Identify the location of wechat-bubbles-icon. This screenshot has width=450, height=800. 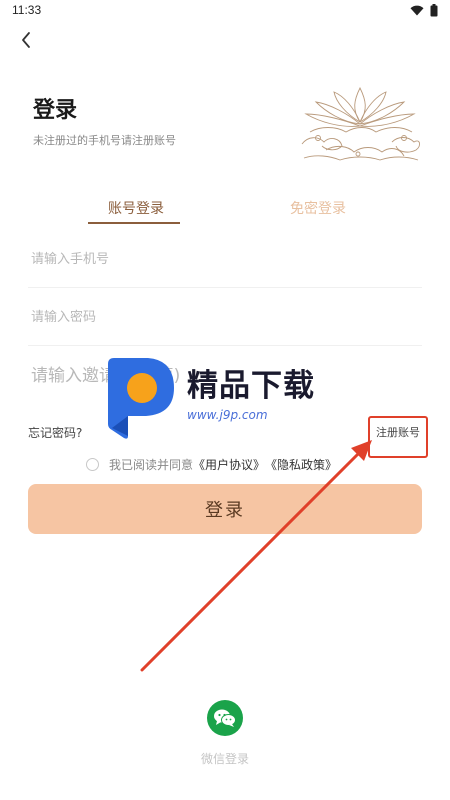
(225, 718).